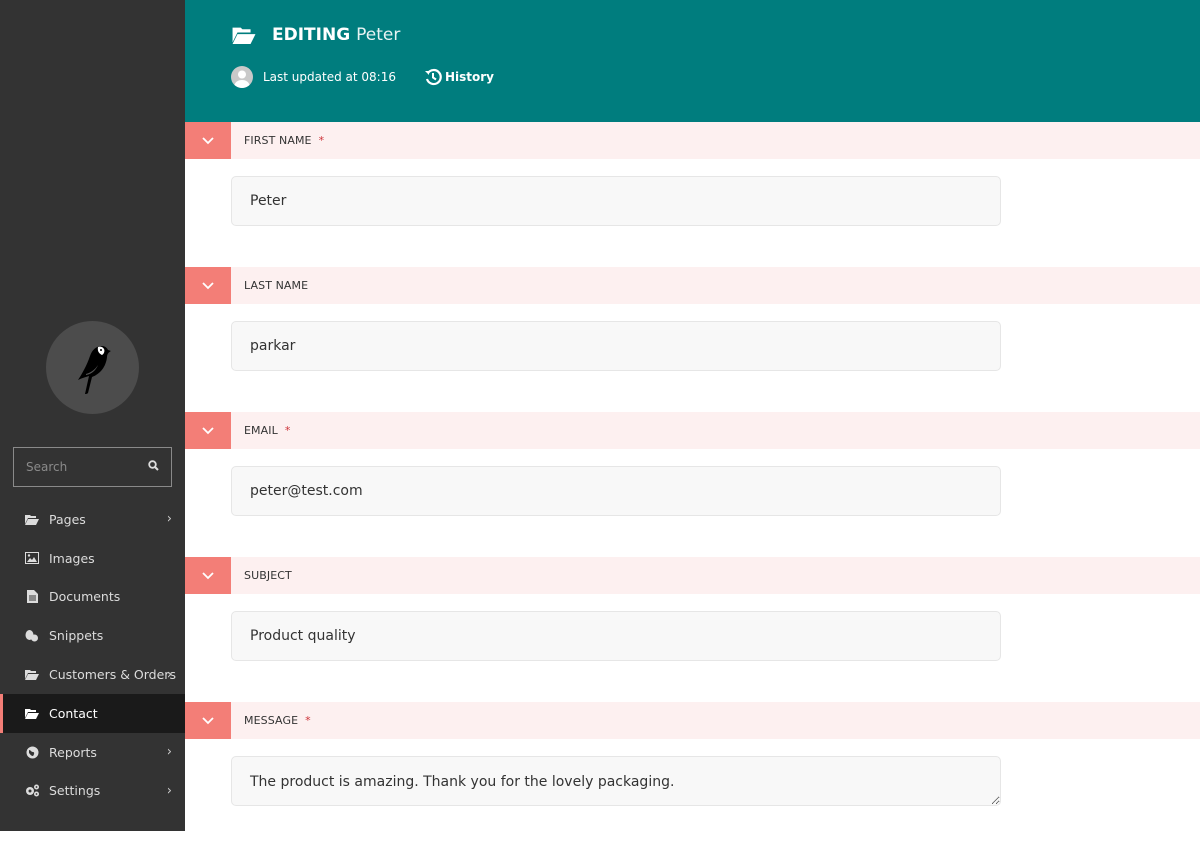 Image resolution: width=1200 pixels, height=847 pixels. Describe the element at coordinates (469, 77) in the screenshot. I see `history-label: History` at that location.